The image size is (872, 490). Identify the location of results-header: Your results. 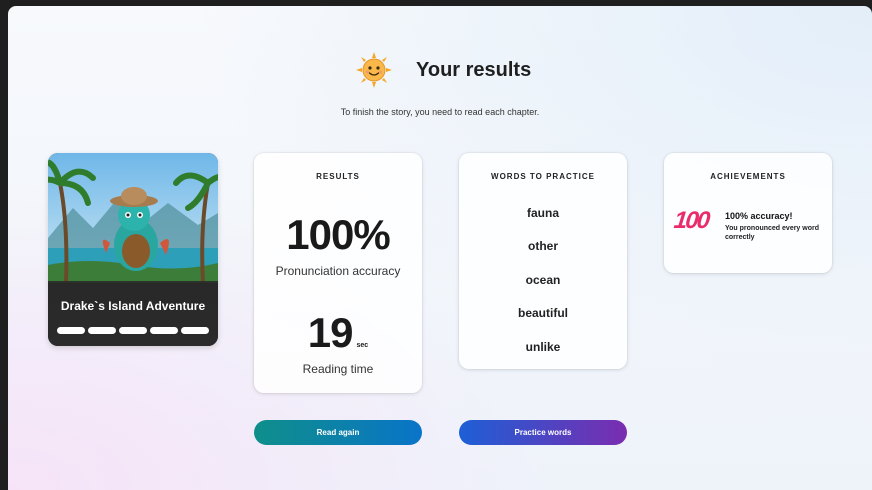
(440, 70).